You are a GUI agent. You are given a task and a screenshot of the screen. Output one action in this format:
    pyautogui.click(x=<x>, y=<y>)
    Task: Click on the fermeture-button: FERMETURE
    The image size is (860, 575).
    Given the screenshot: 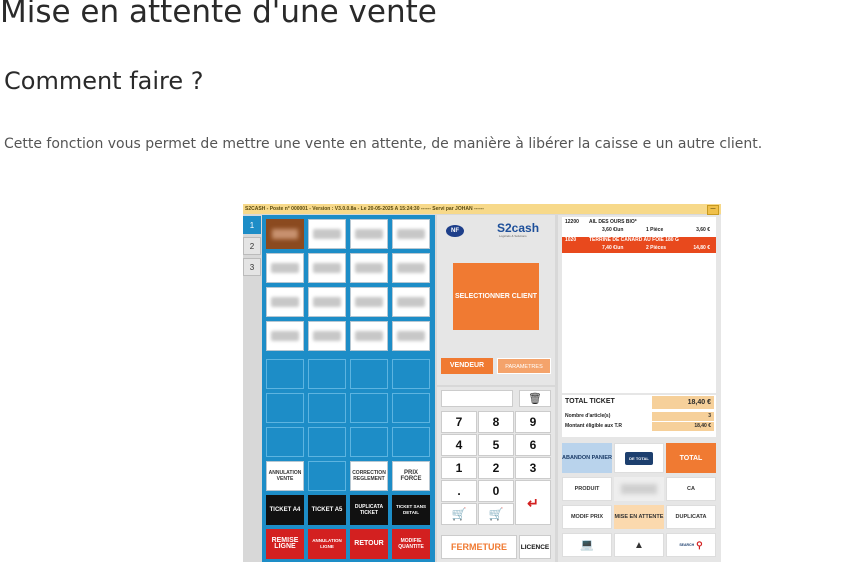 What is the action you would take?
    pyautogui.click(x=479, y=547)
    